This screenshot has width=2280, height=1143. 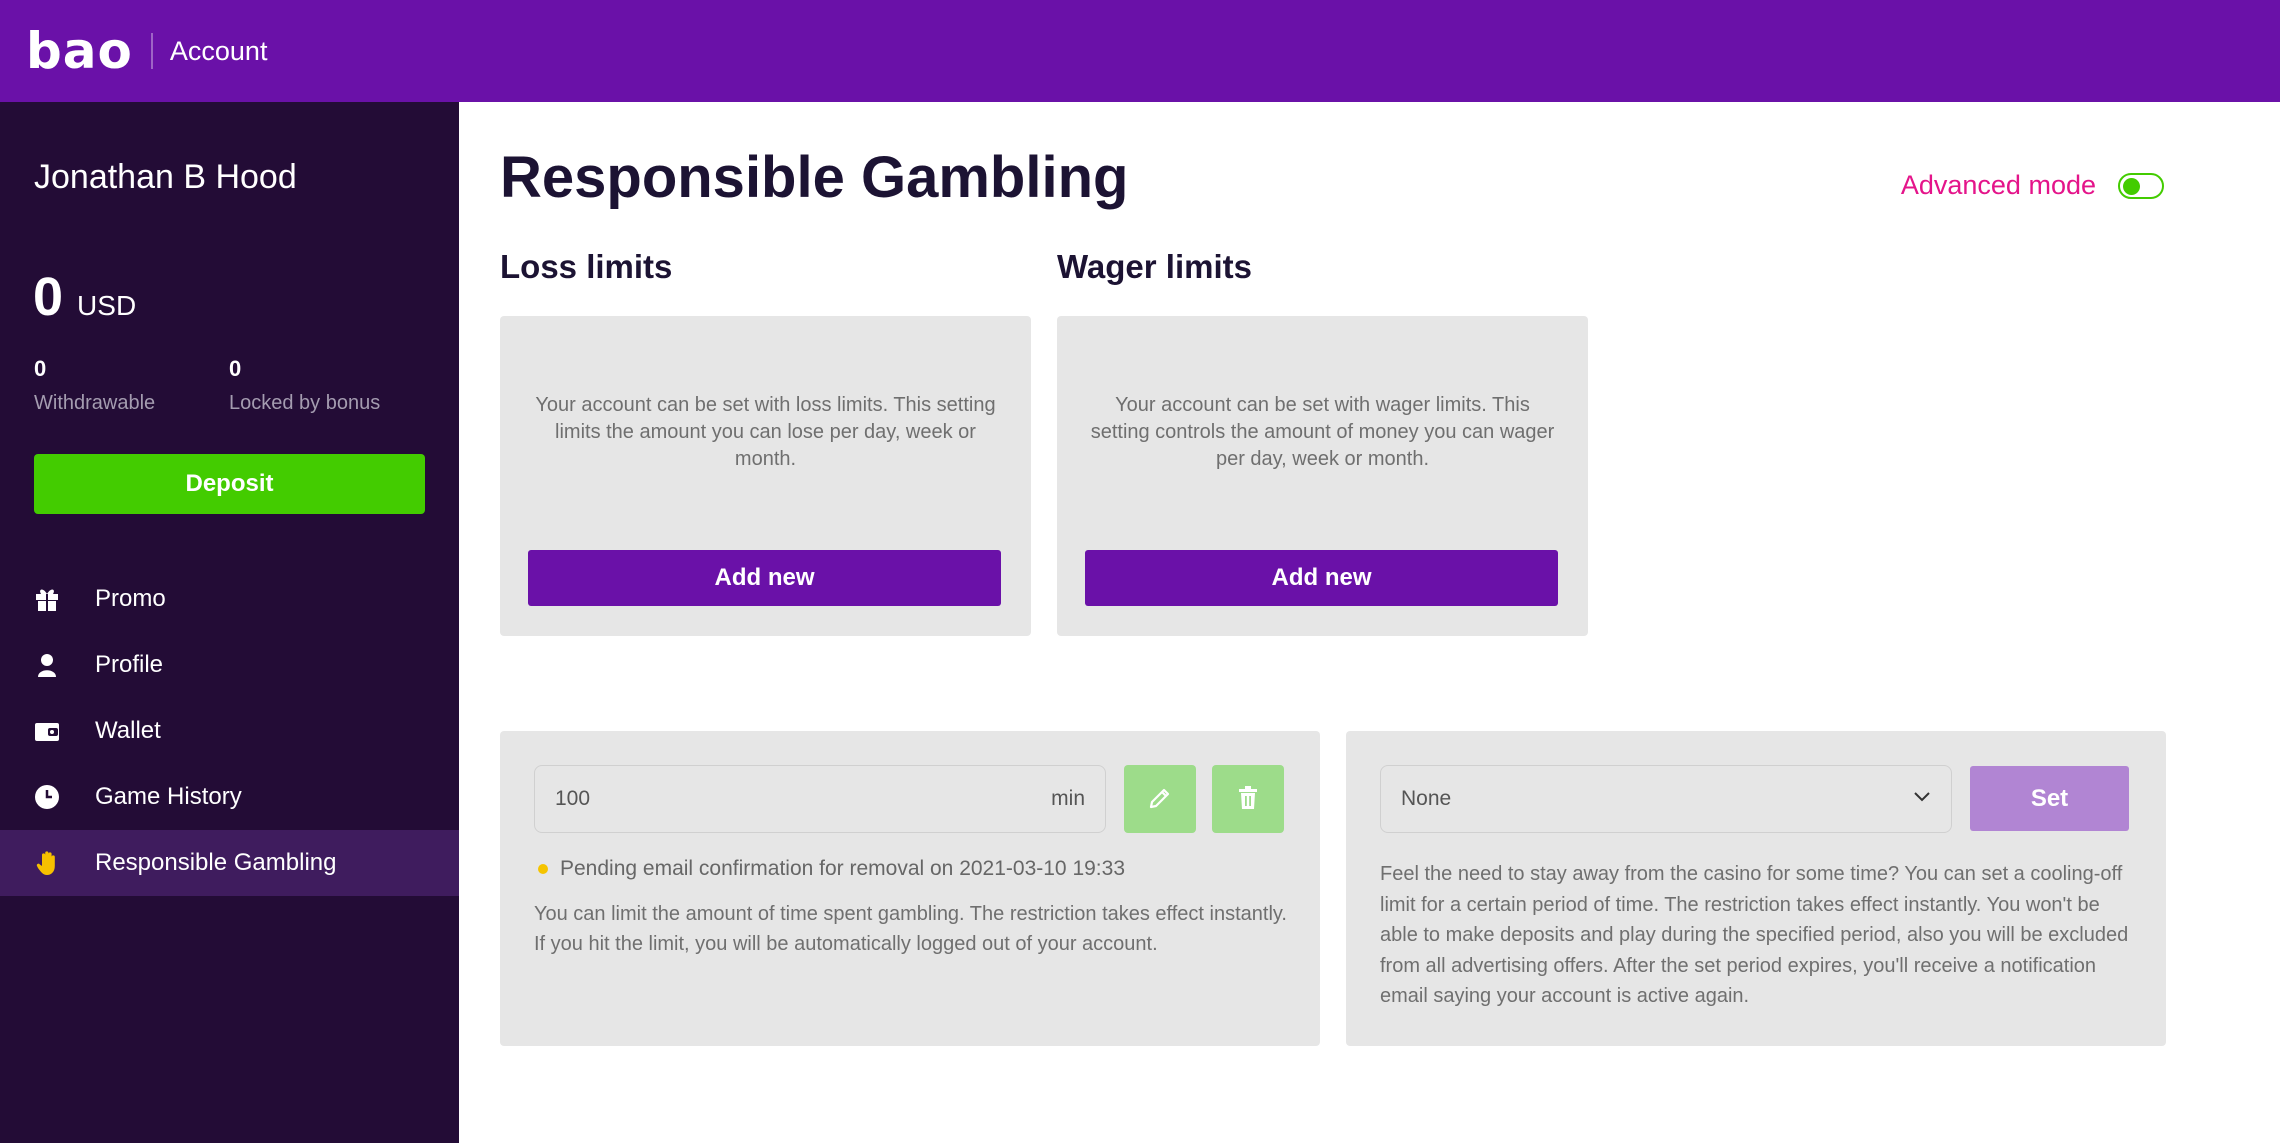 I want to click on sidebar-item-label: Profile, so click(x=129, y=664).